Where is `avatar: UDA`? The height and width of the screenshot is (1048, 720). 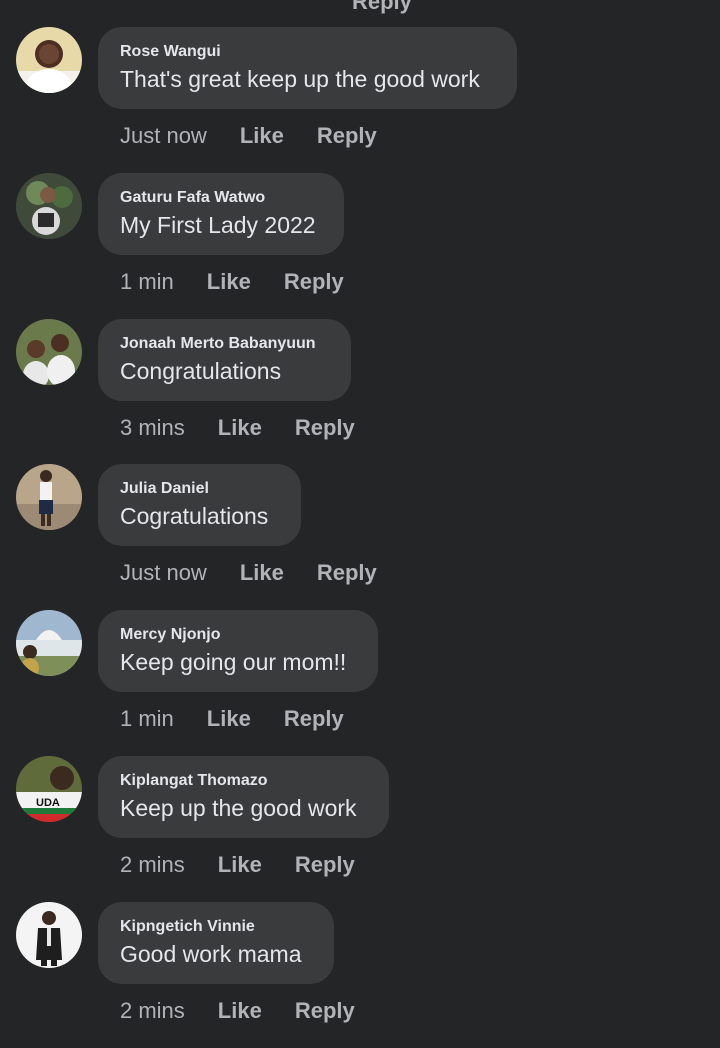
avatar: UDA is located at coordinates (49, 789).